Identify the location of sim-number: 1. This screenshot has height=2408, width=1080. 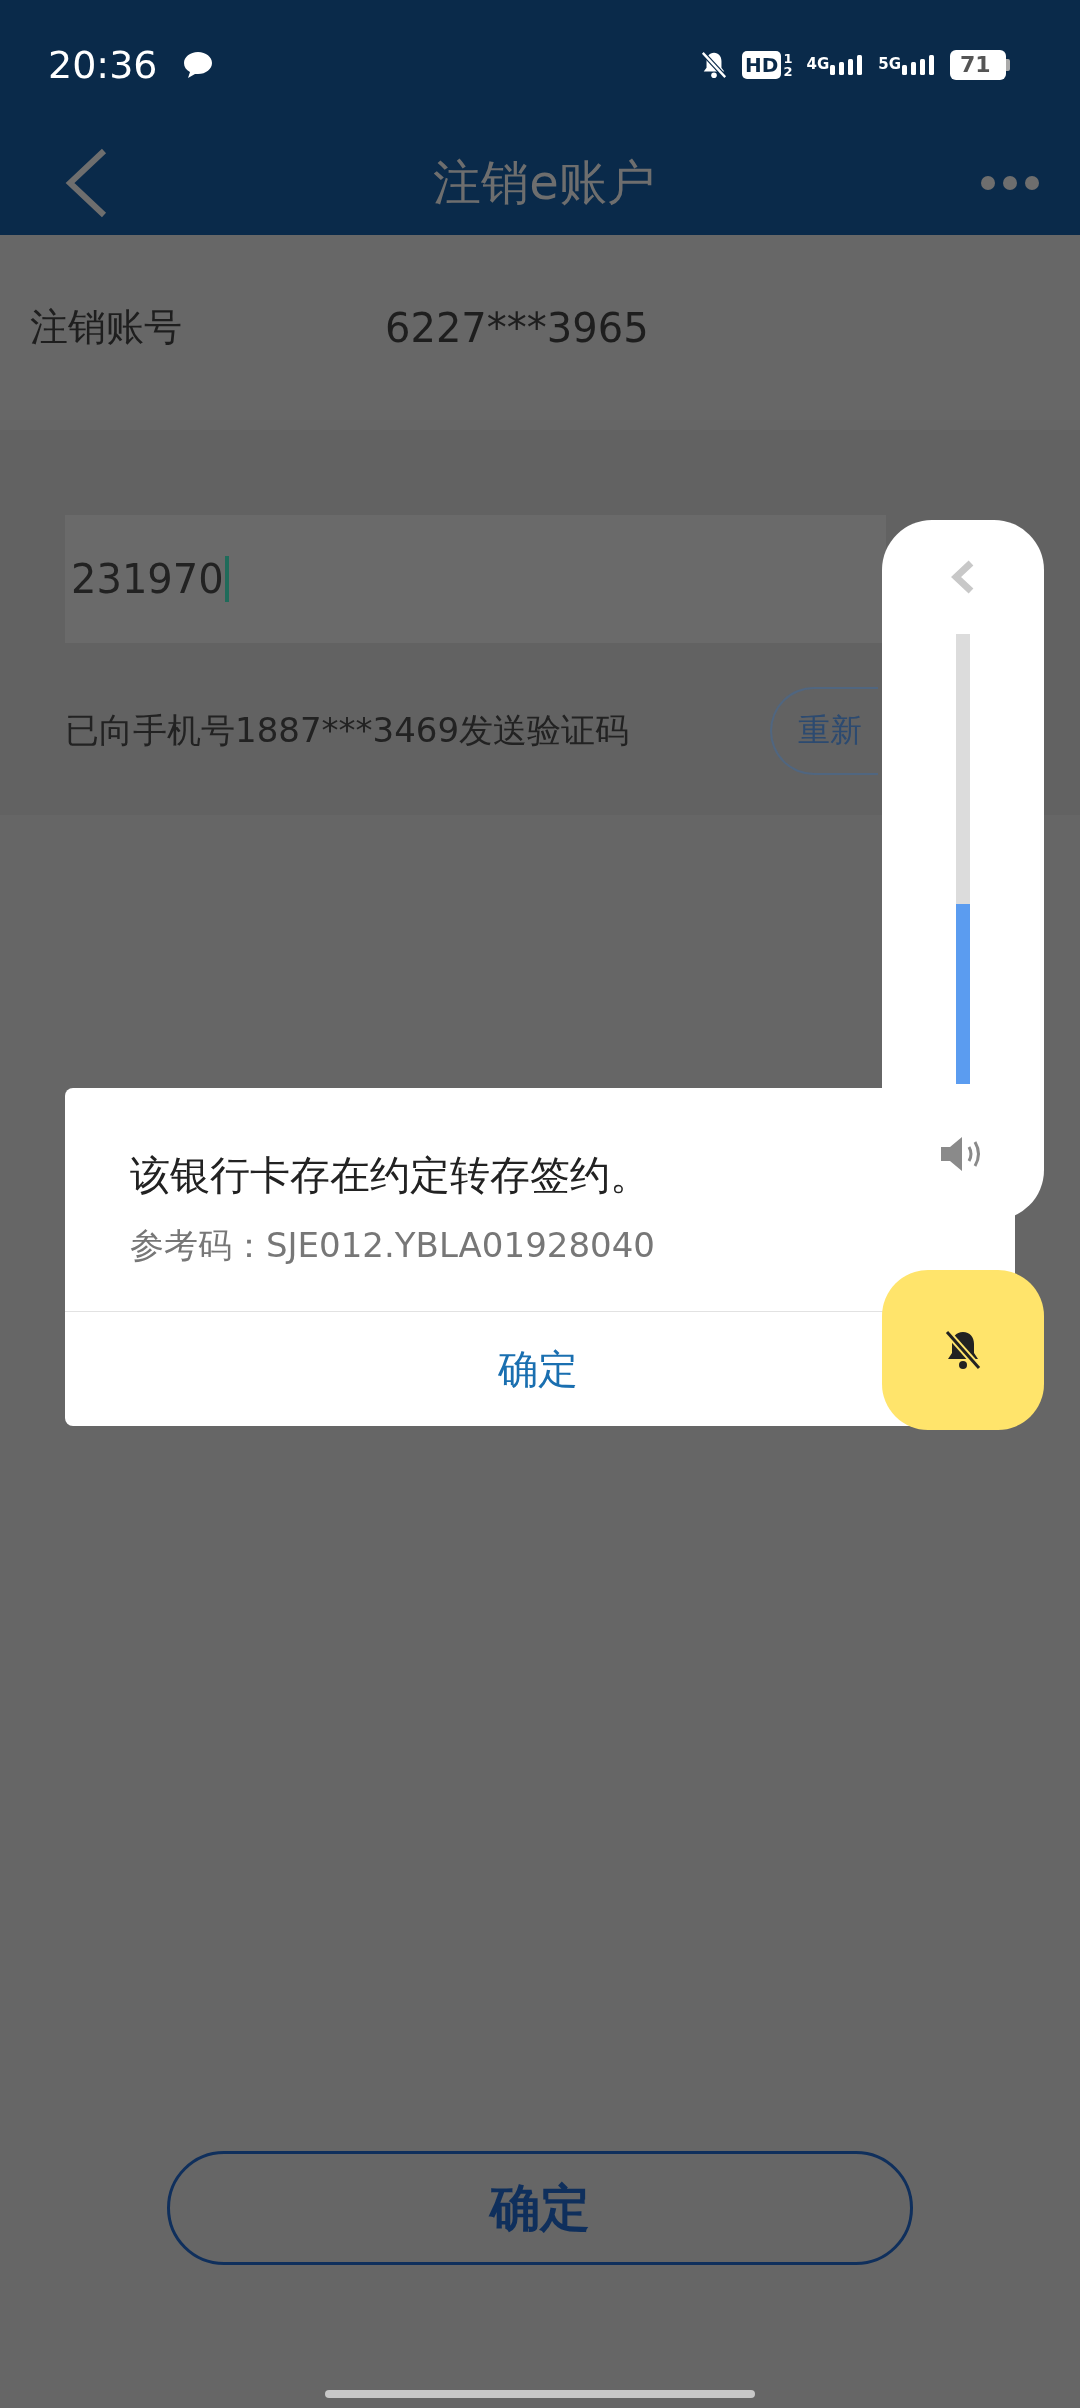
(788, 58).